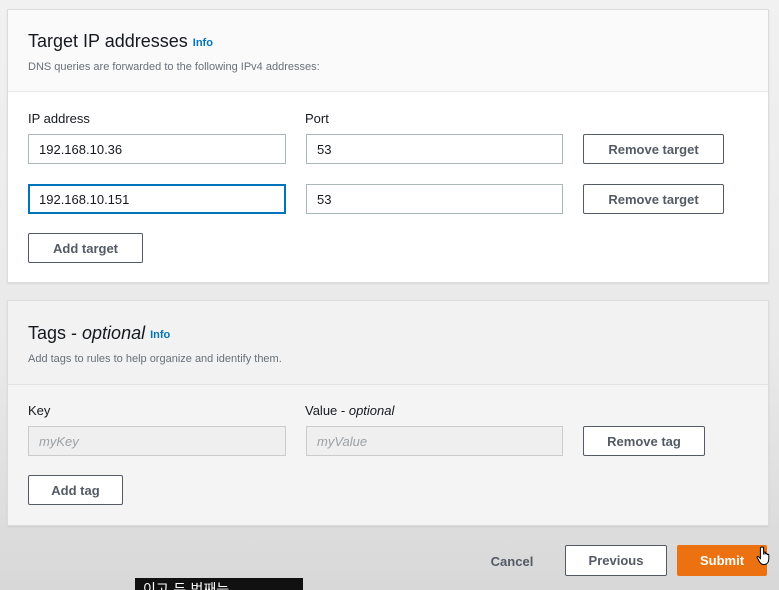 The image size is (779, 590). Describe the element at coordinates (75, 490) in the screenshot. I see `add-tag-button: Add tag` at that location.